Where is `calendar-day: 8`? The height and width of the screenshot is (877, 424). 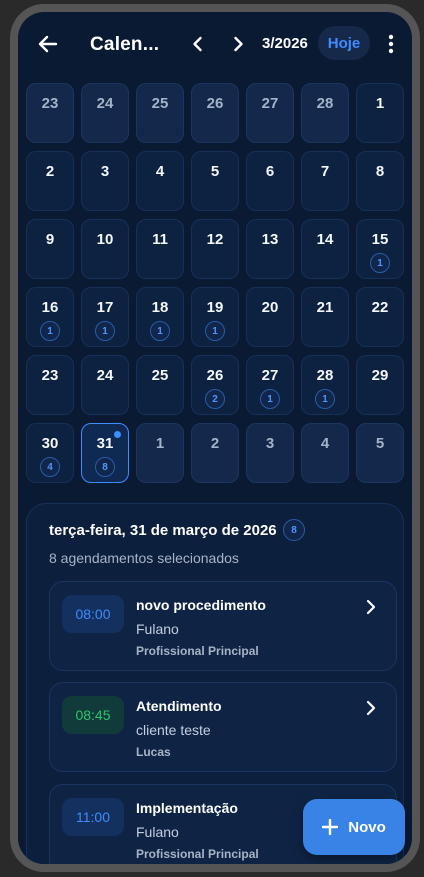
calendar-day: 8 is located at coordinates (380, 181).